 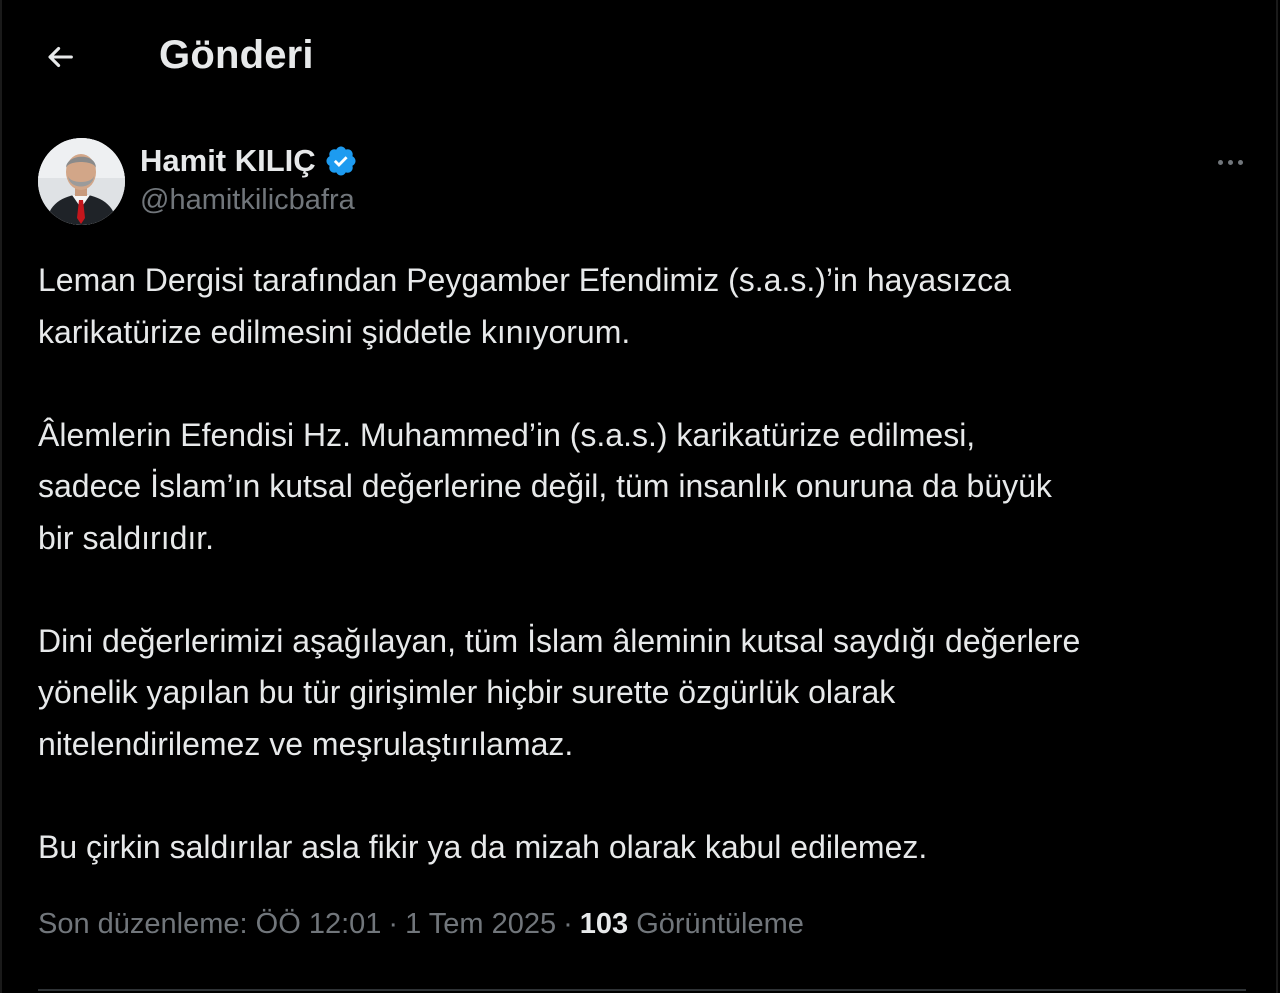 I want to click on views-label: Görüntüleme, so click(x=720, y=924).